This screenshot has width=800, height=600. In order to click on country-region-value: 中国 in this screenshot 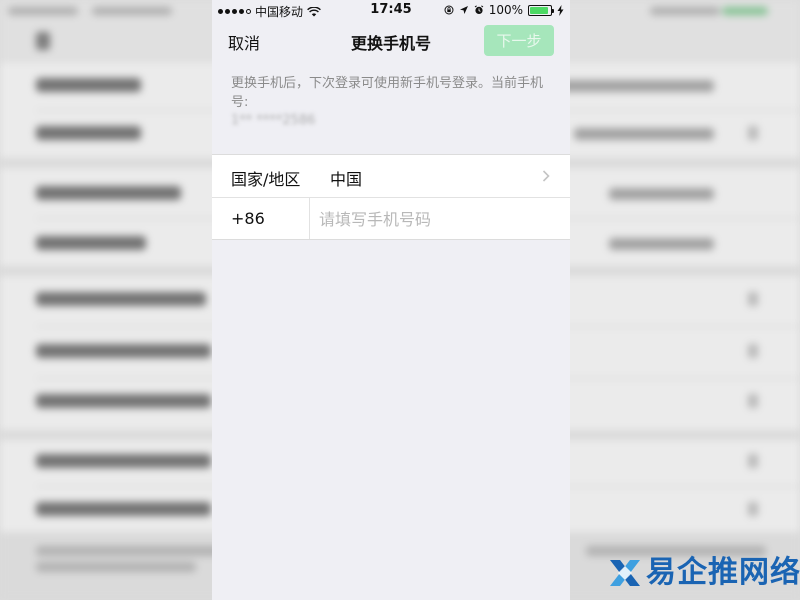, I will do `click(346, 179)`.